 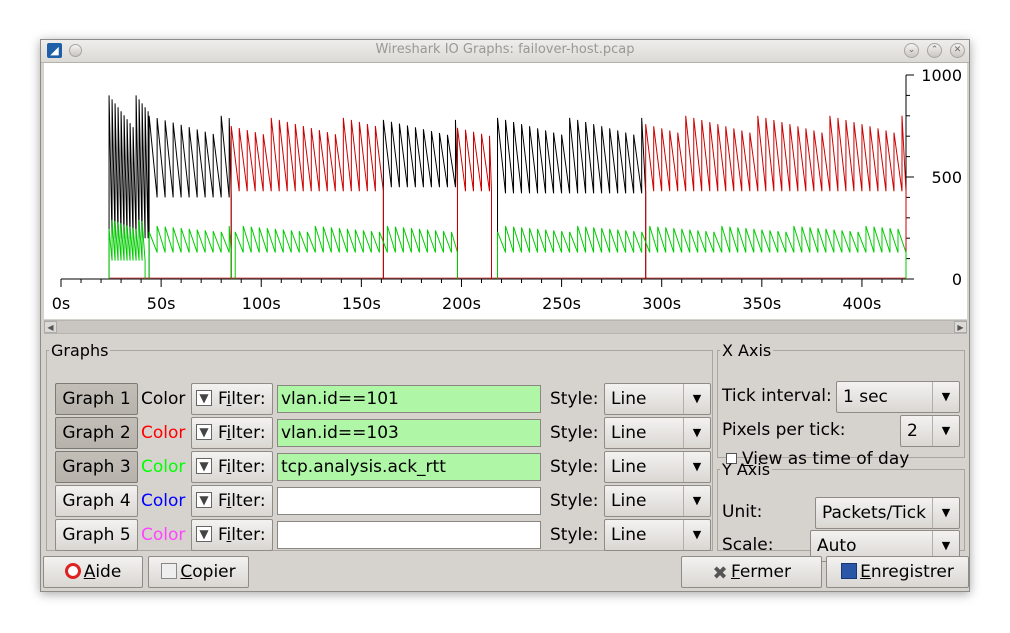 What do you see at coordinates (232, 433) in the screenshot?
I see `graph-2-filter-button: ▼ Filter:` at bounding box center [232, 433].